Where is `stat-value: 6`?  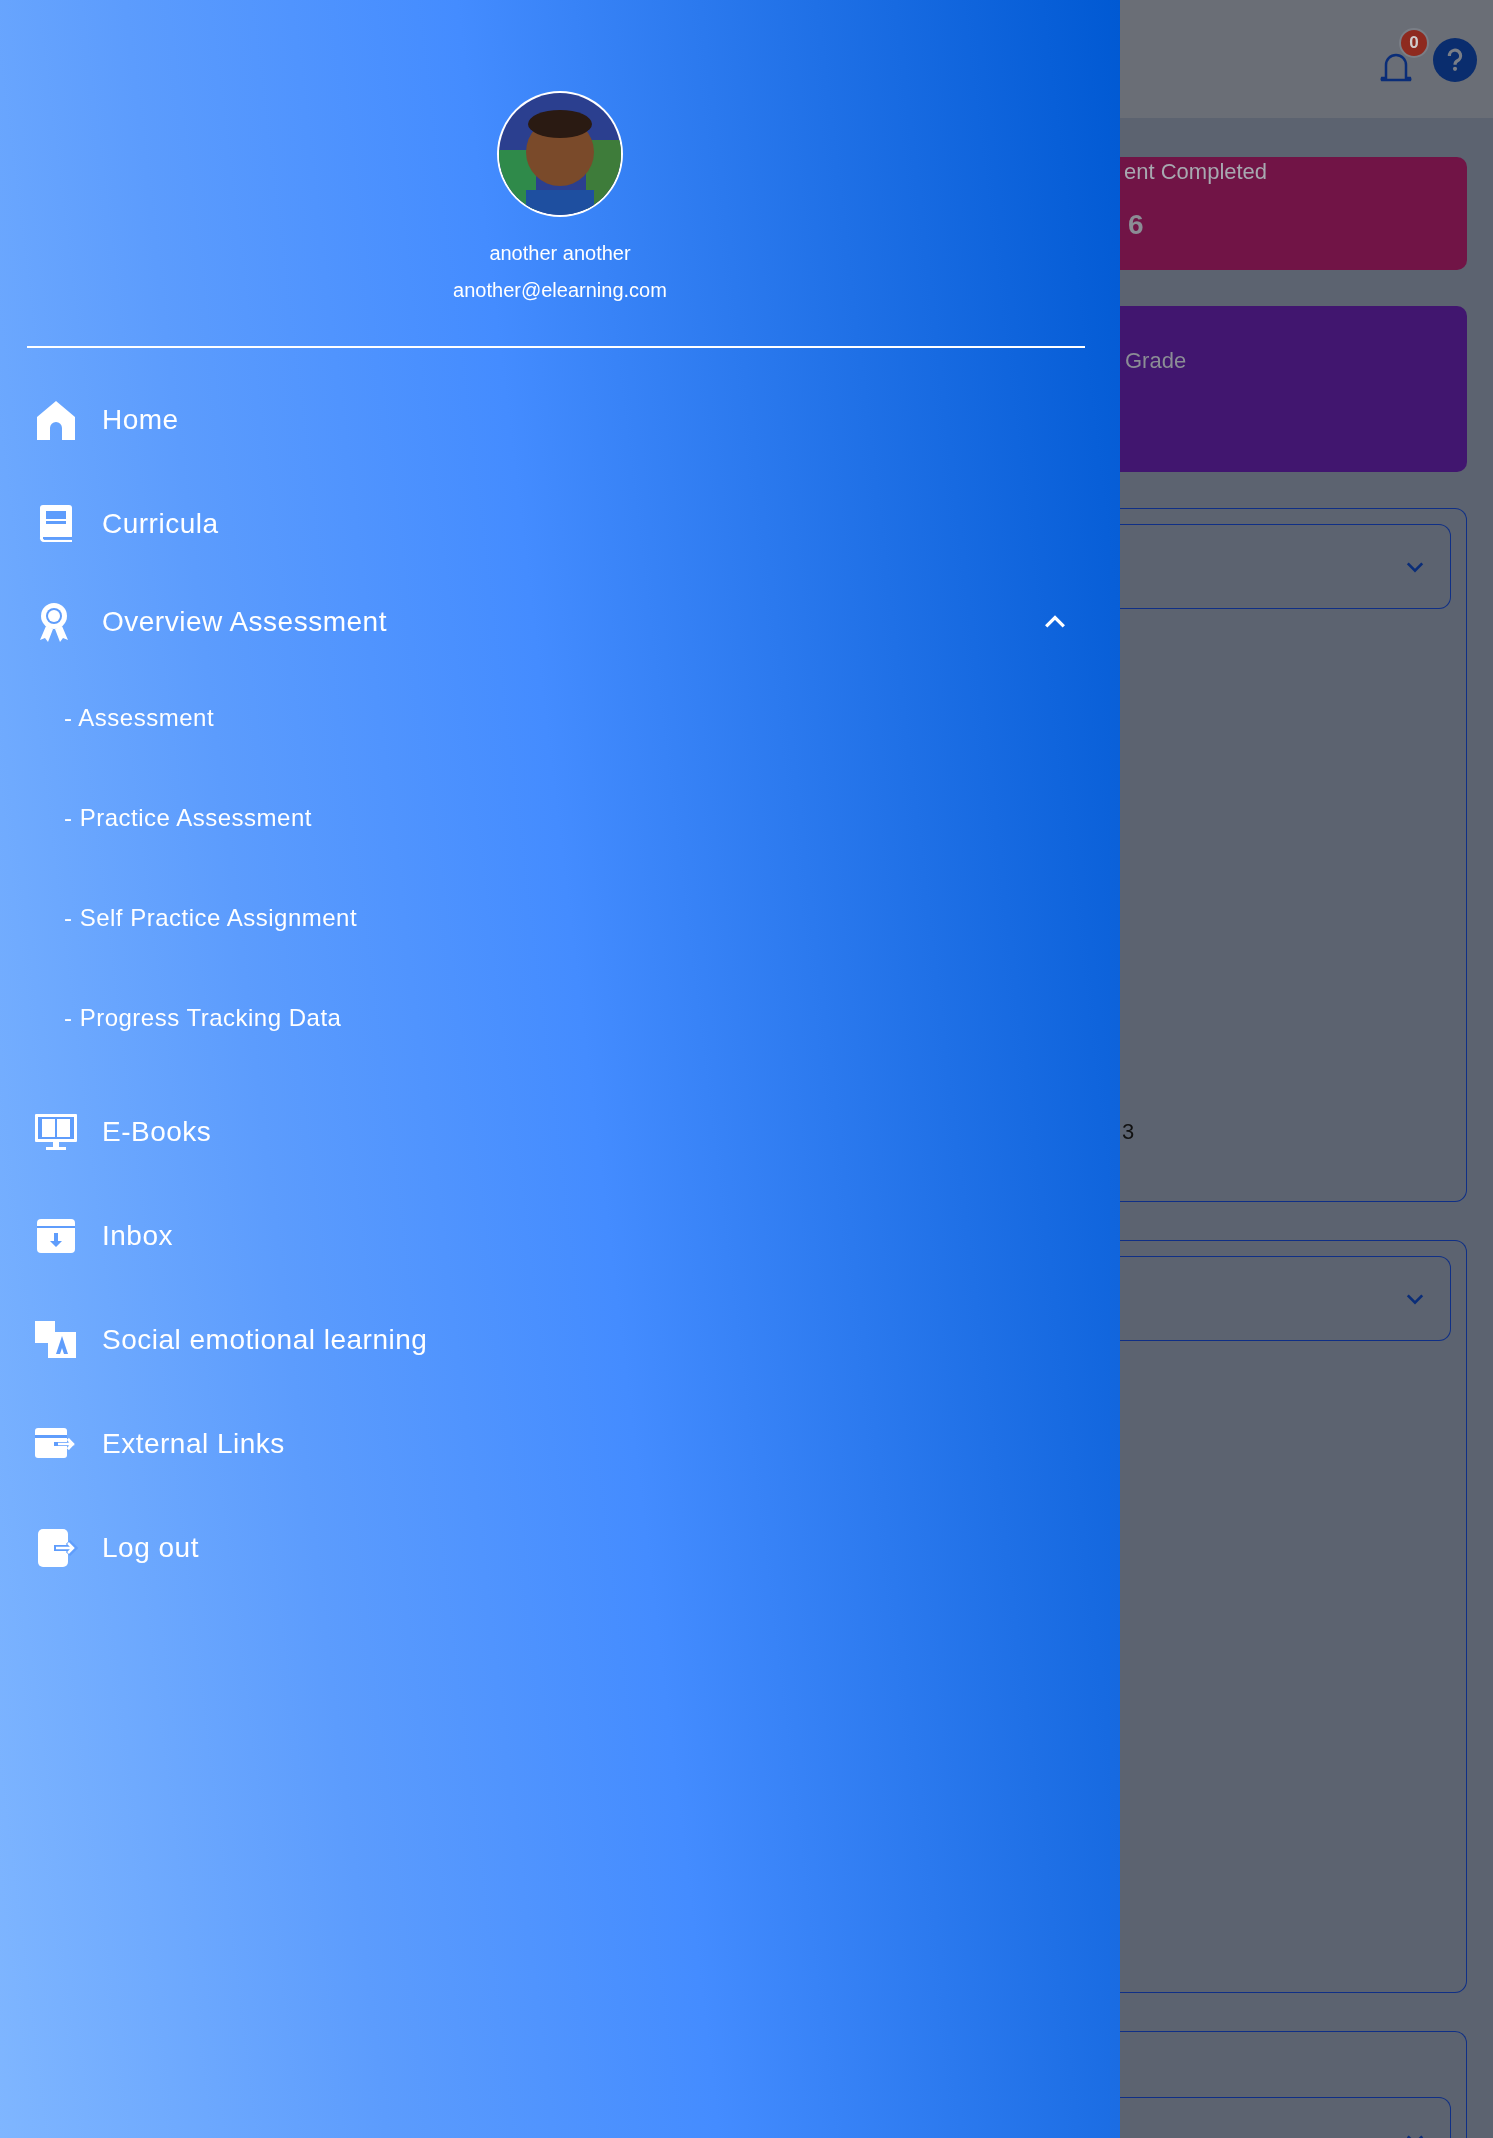 stat-value: 6 is located at coordinates (1136, 225).